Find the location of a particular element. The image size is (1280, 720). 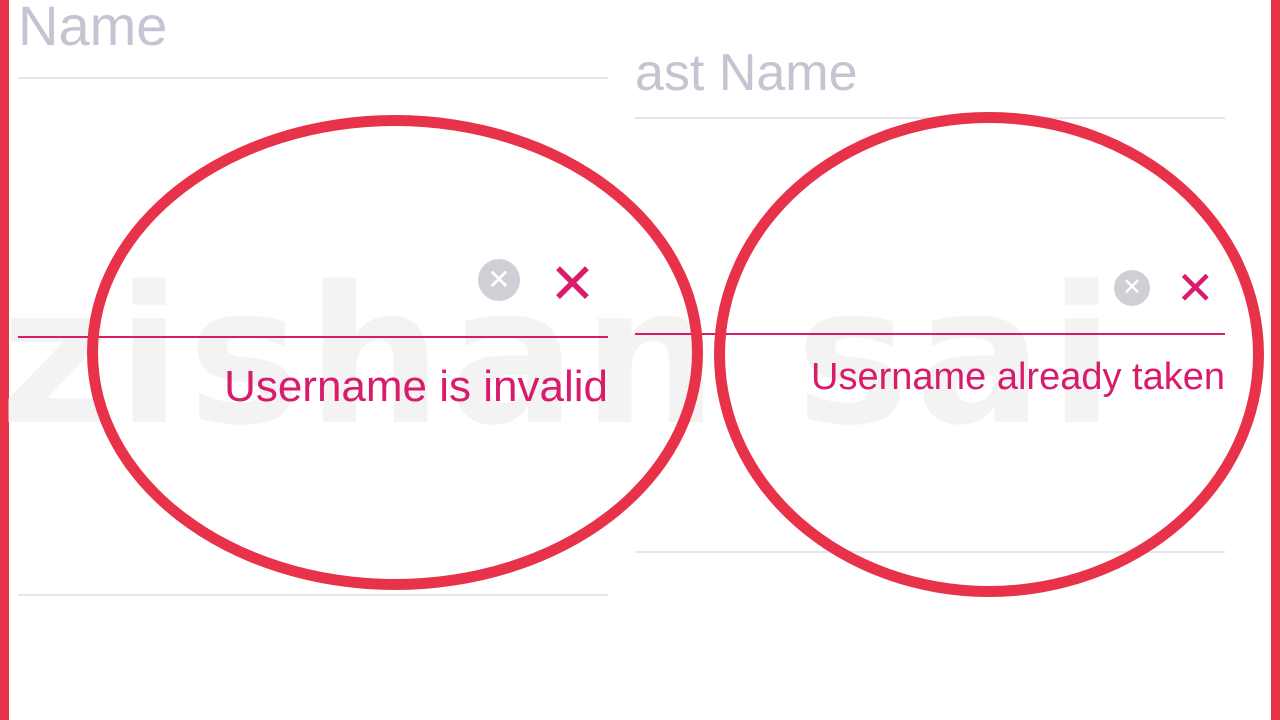

last-name-field-label: ast Name is located at coordinates (746, 73).